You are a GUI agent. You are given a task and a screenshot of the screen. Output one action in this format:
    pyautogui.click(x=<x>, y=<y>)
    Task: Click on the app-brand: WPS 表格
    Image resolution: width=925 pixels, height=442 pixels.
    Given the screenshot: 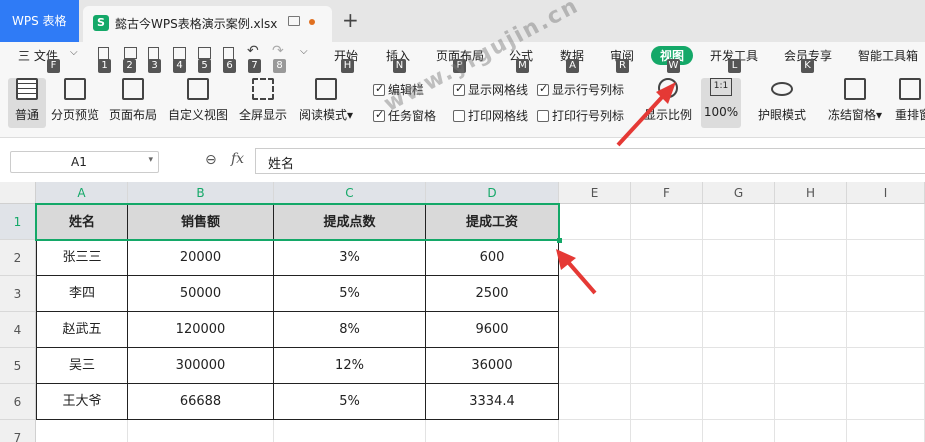 What is the action you would take?
    pyautogui.click(x=39, y=21)
    